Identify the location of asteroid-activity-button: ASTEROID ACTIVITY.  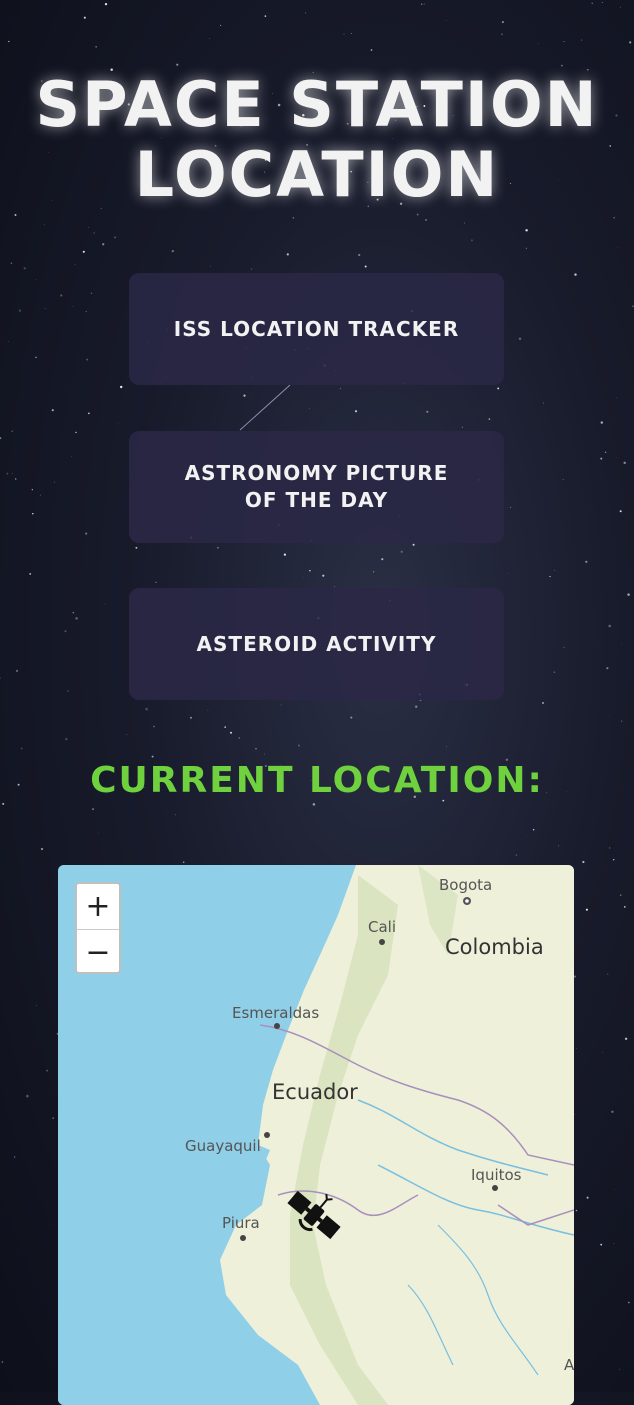
(316, 644).